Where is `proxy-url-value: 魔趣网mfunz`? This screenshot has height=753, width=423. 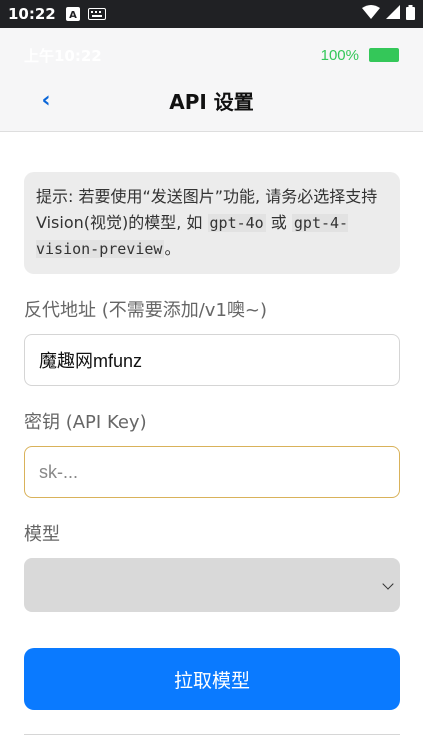
proxy-url-value: 魔趣网mfunz is located at coordinates (91, 361).